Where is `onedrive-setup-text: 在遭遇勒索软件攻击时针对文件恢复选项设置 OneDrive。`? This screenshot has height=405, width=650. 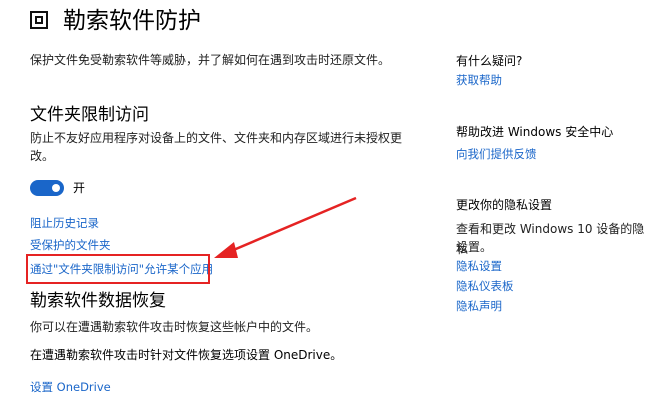 onedrive-setup-text: 在遭遇勒索软件攻击时针对文件恢复选项设置 OneDrive。 is located at coordinates (186, 355).